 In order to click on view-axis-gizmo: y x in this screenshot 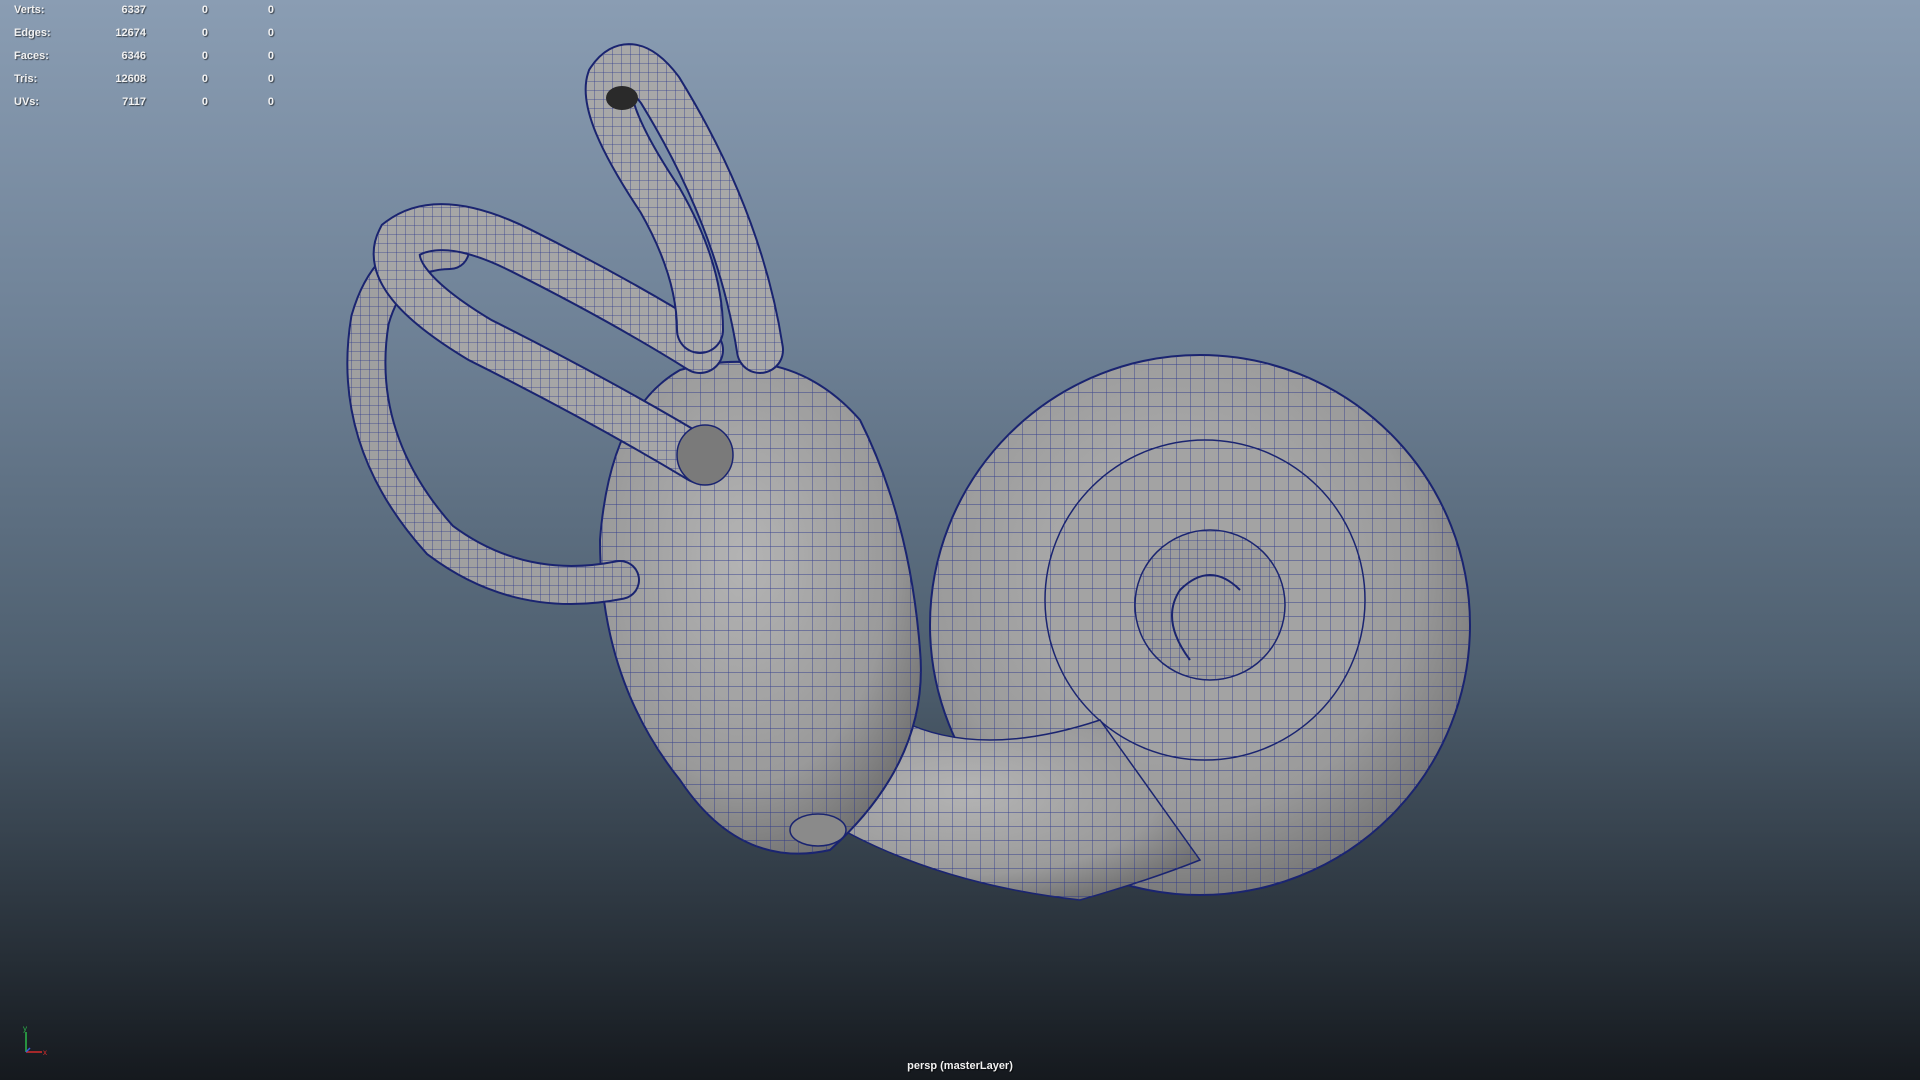, I will do `click(35, 1040)`.